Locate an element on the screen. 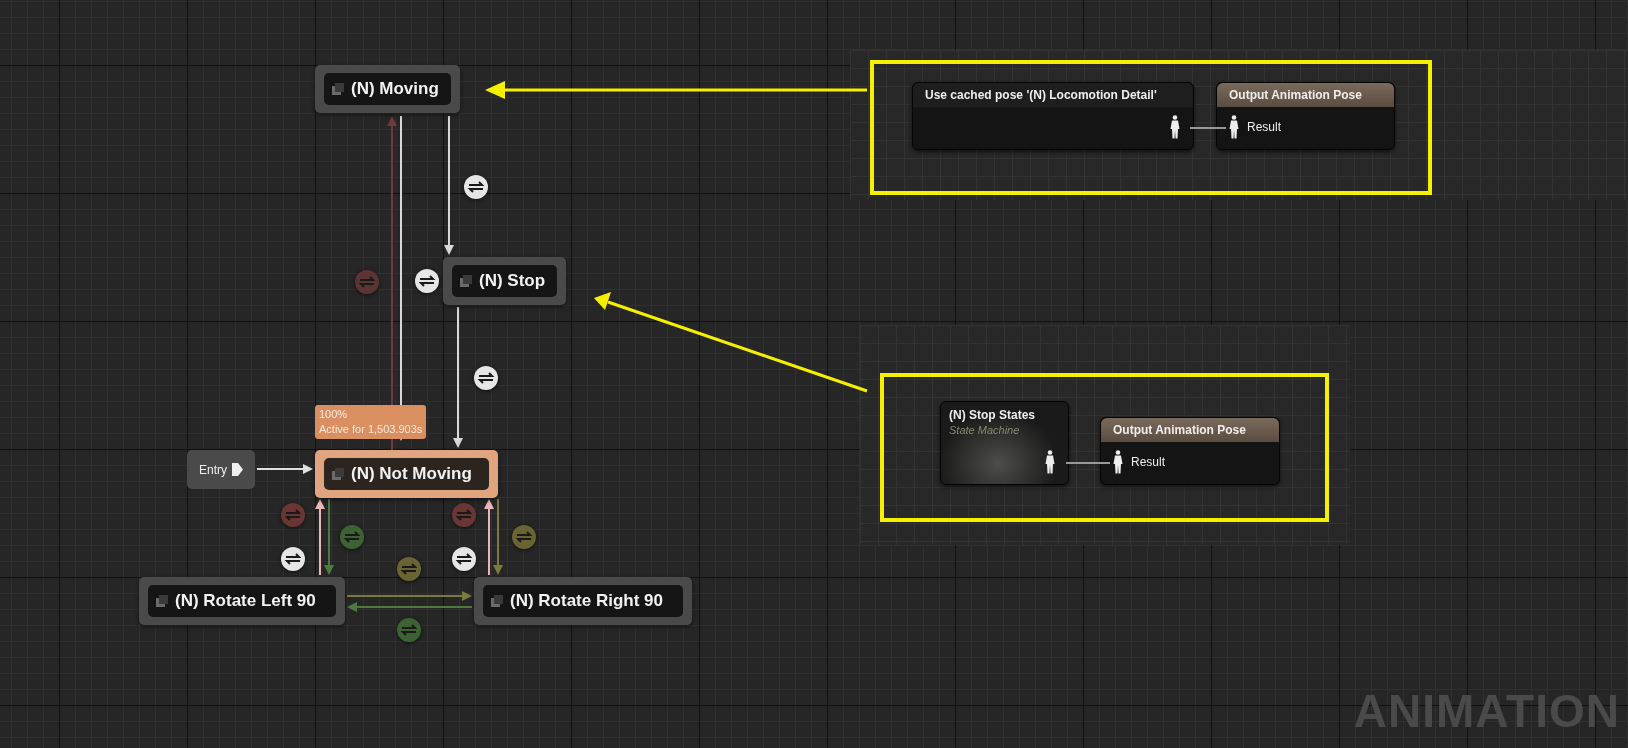 This screenshot has width=1628, height=748. state-node: (N) Rotate Right 90 is located at coordinates (583, 601).